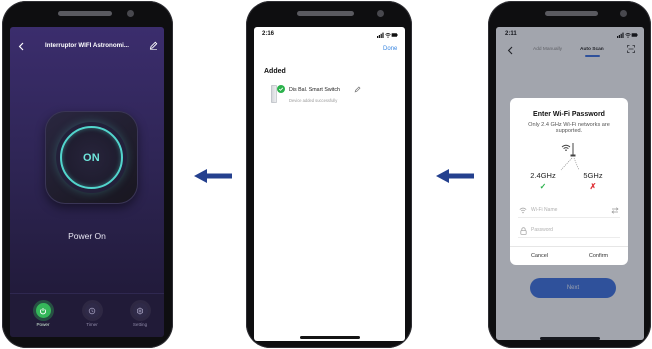 The width and height of the screenshot is (652, 349). I want to click on tab-power: Power, so click(43, 314).